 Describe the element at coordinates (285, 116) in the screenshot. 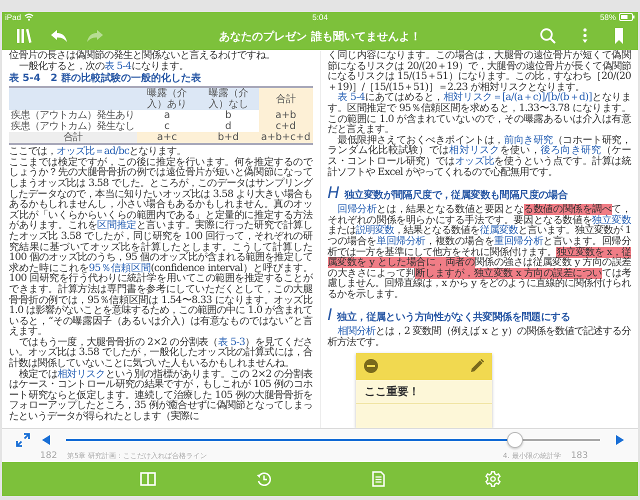

I see `table-cell: a+b` at that location.